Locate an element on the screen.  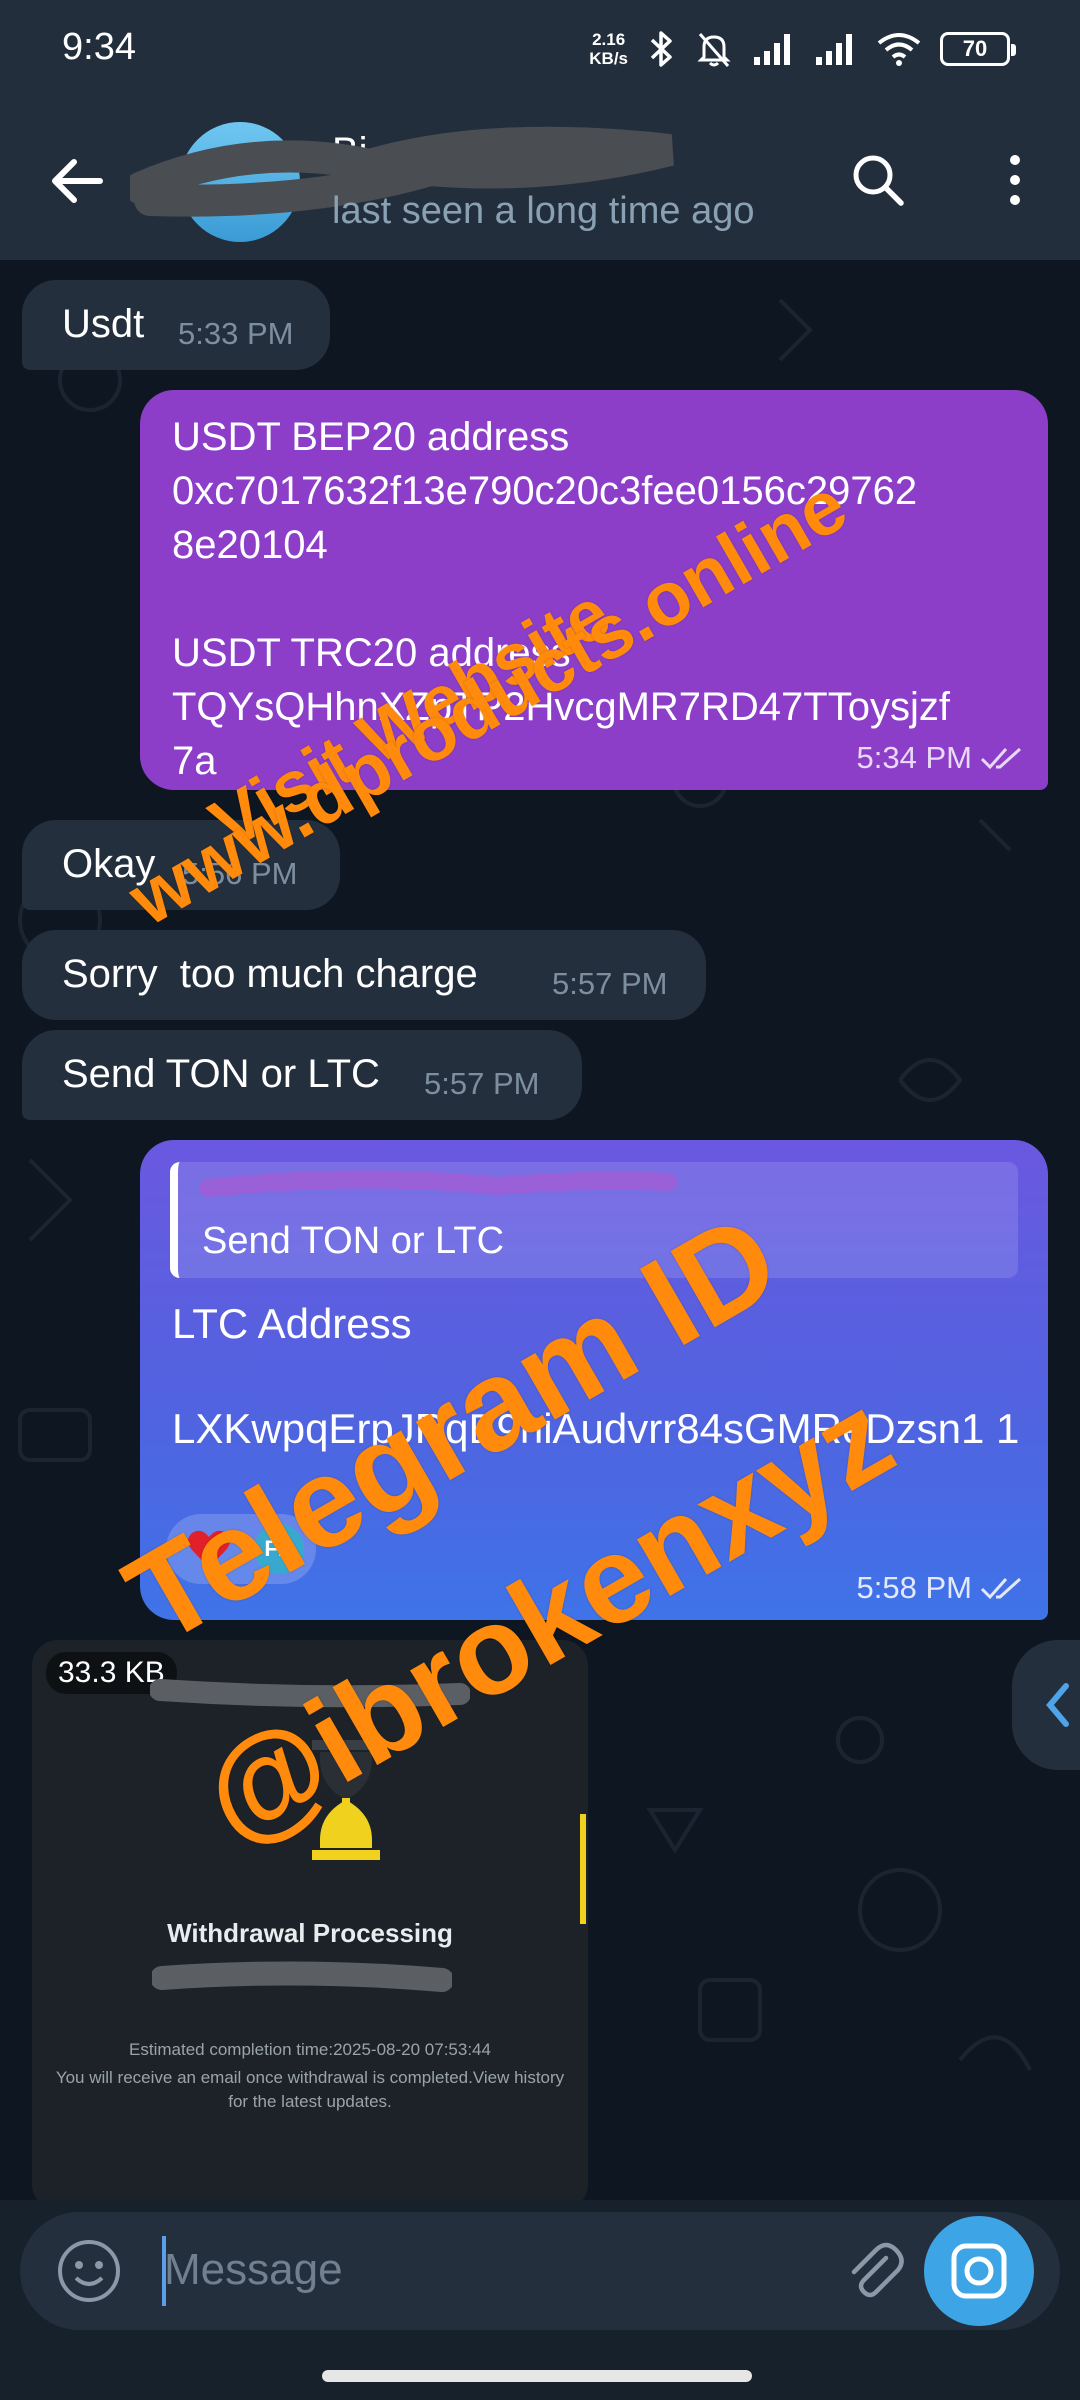
message-meta: 5:58 PM is located at coordinates (941, 1588).